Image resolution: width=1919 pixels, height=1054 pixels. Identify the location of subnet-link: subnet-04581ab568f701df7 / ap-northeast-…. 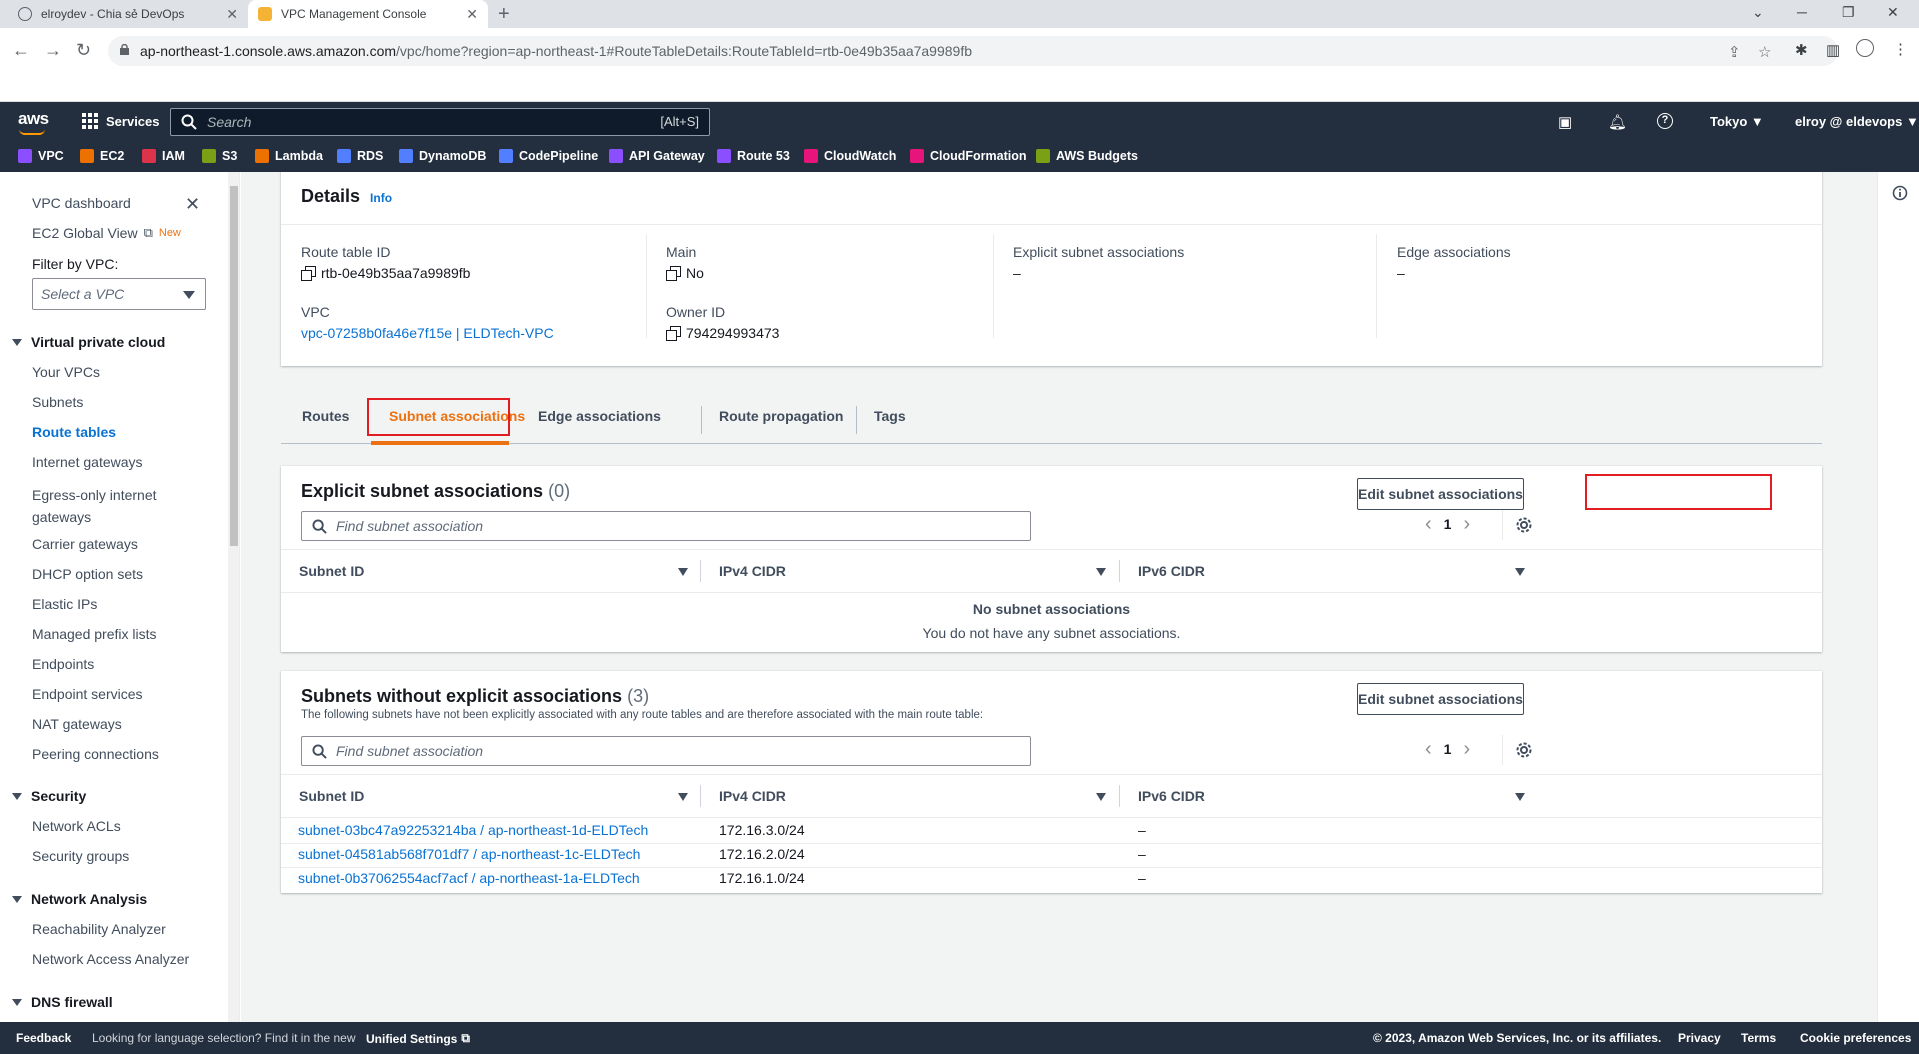
(469, 854).